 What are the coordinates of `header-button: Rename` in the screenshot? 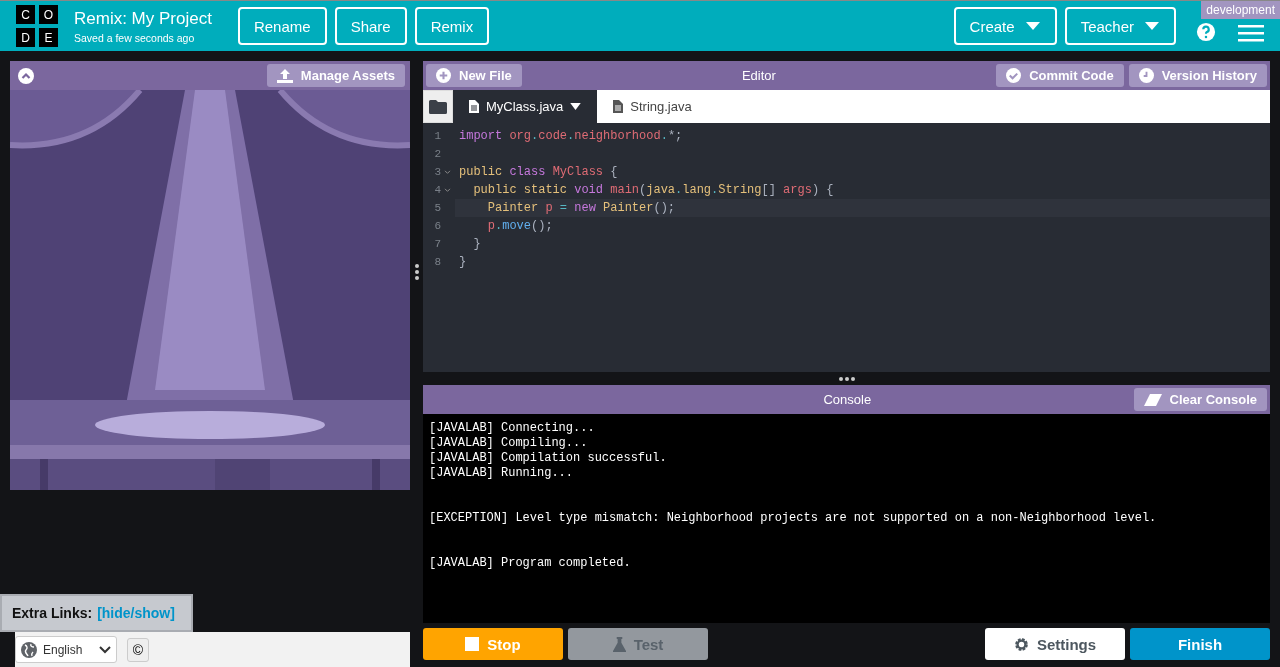 It's located at (282, 26).